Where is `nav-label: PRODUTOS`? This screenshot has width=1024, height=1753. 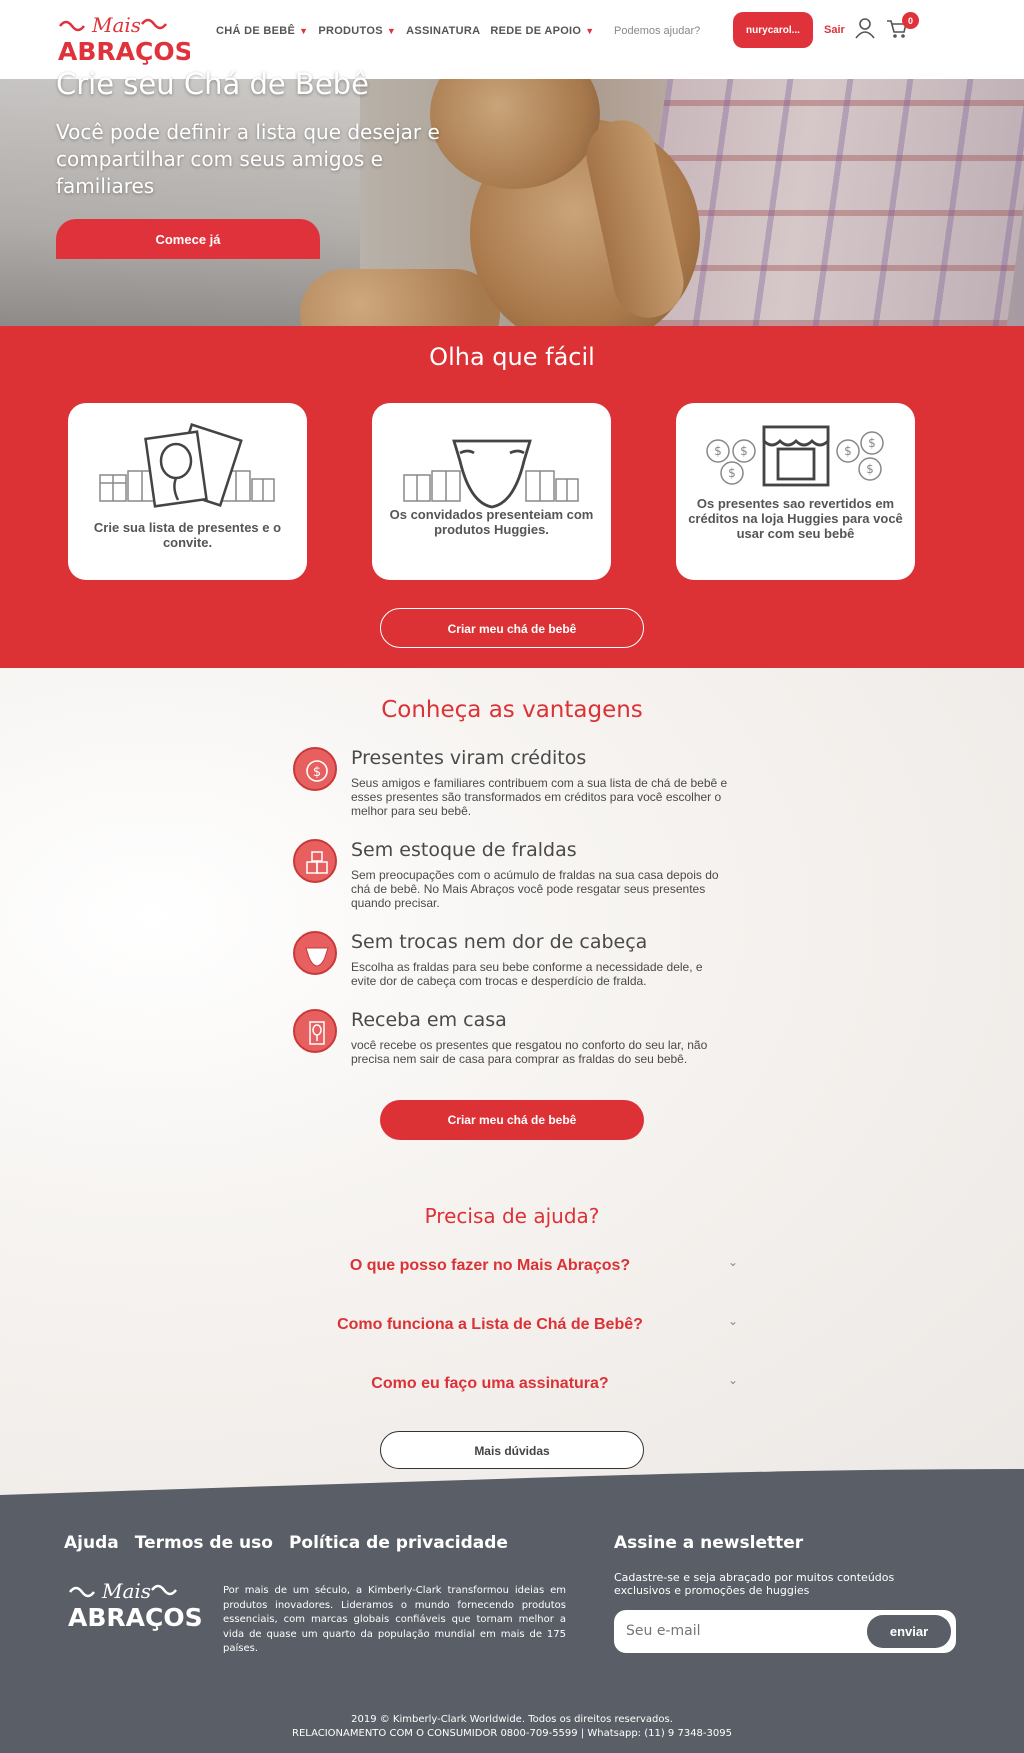
nav-label: PRODUTOS is located at coordinates (350, 31).